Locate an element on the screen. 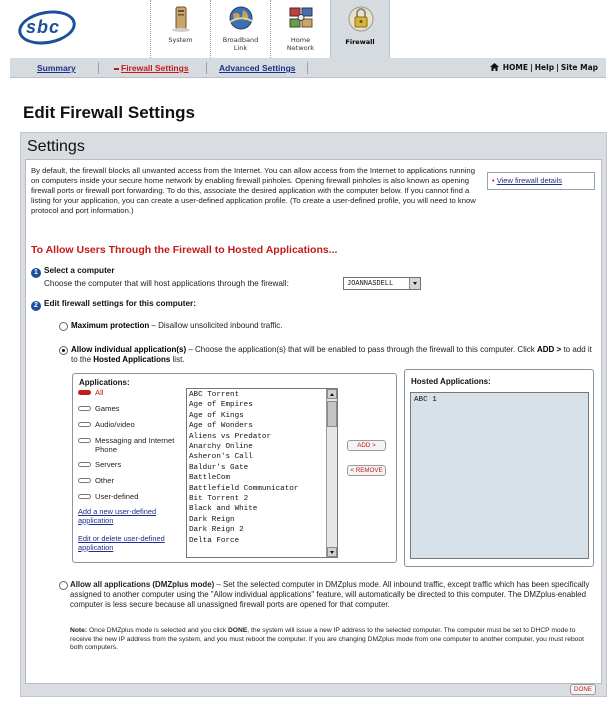 Image resolution: width=612 pixels, height=706 pixels. panel-title: Settings is located at coordinates (56, 146).